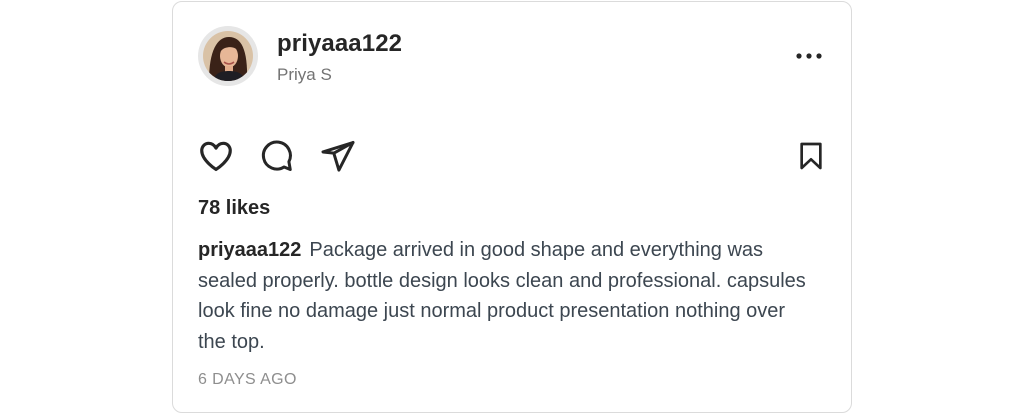  What do you see at coordinates (234, 208) in the screenshot?
I see `likes-count: 78 likes` at bounding box center [234, 208].